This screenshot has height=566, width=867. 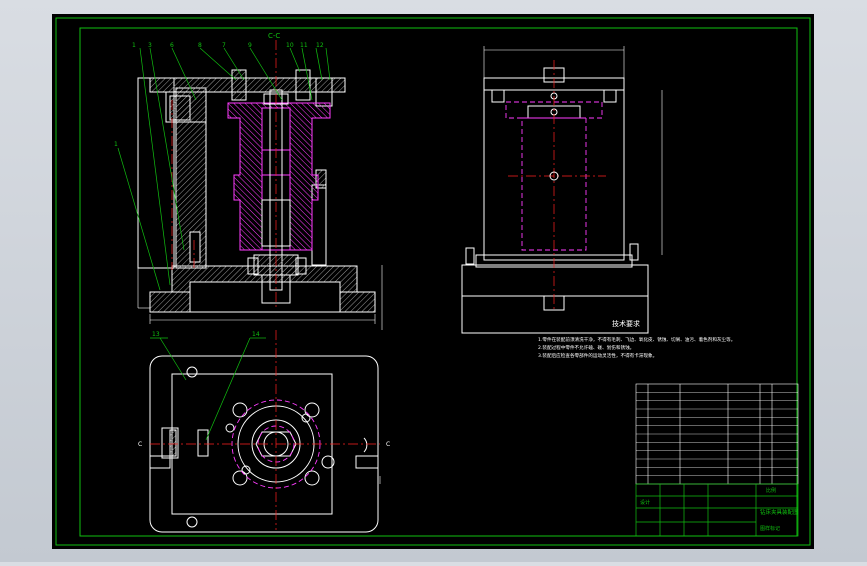 What do you see at coordinates (290, 45) in the screenshot?
I see `balloon-10: 10` at bounding box center [290, 45].